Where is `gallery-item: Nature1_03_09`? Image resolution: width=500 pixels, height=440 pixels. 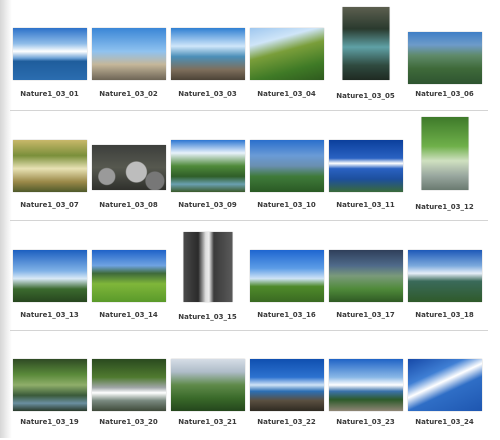
gallery-item: Nature1_03_09 is located at coordinates (207, 167).